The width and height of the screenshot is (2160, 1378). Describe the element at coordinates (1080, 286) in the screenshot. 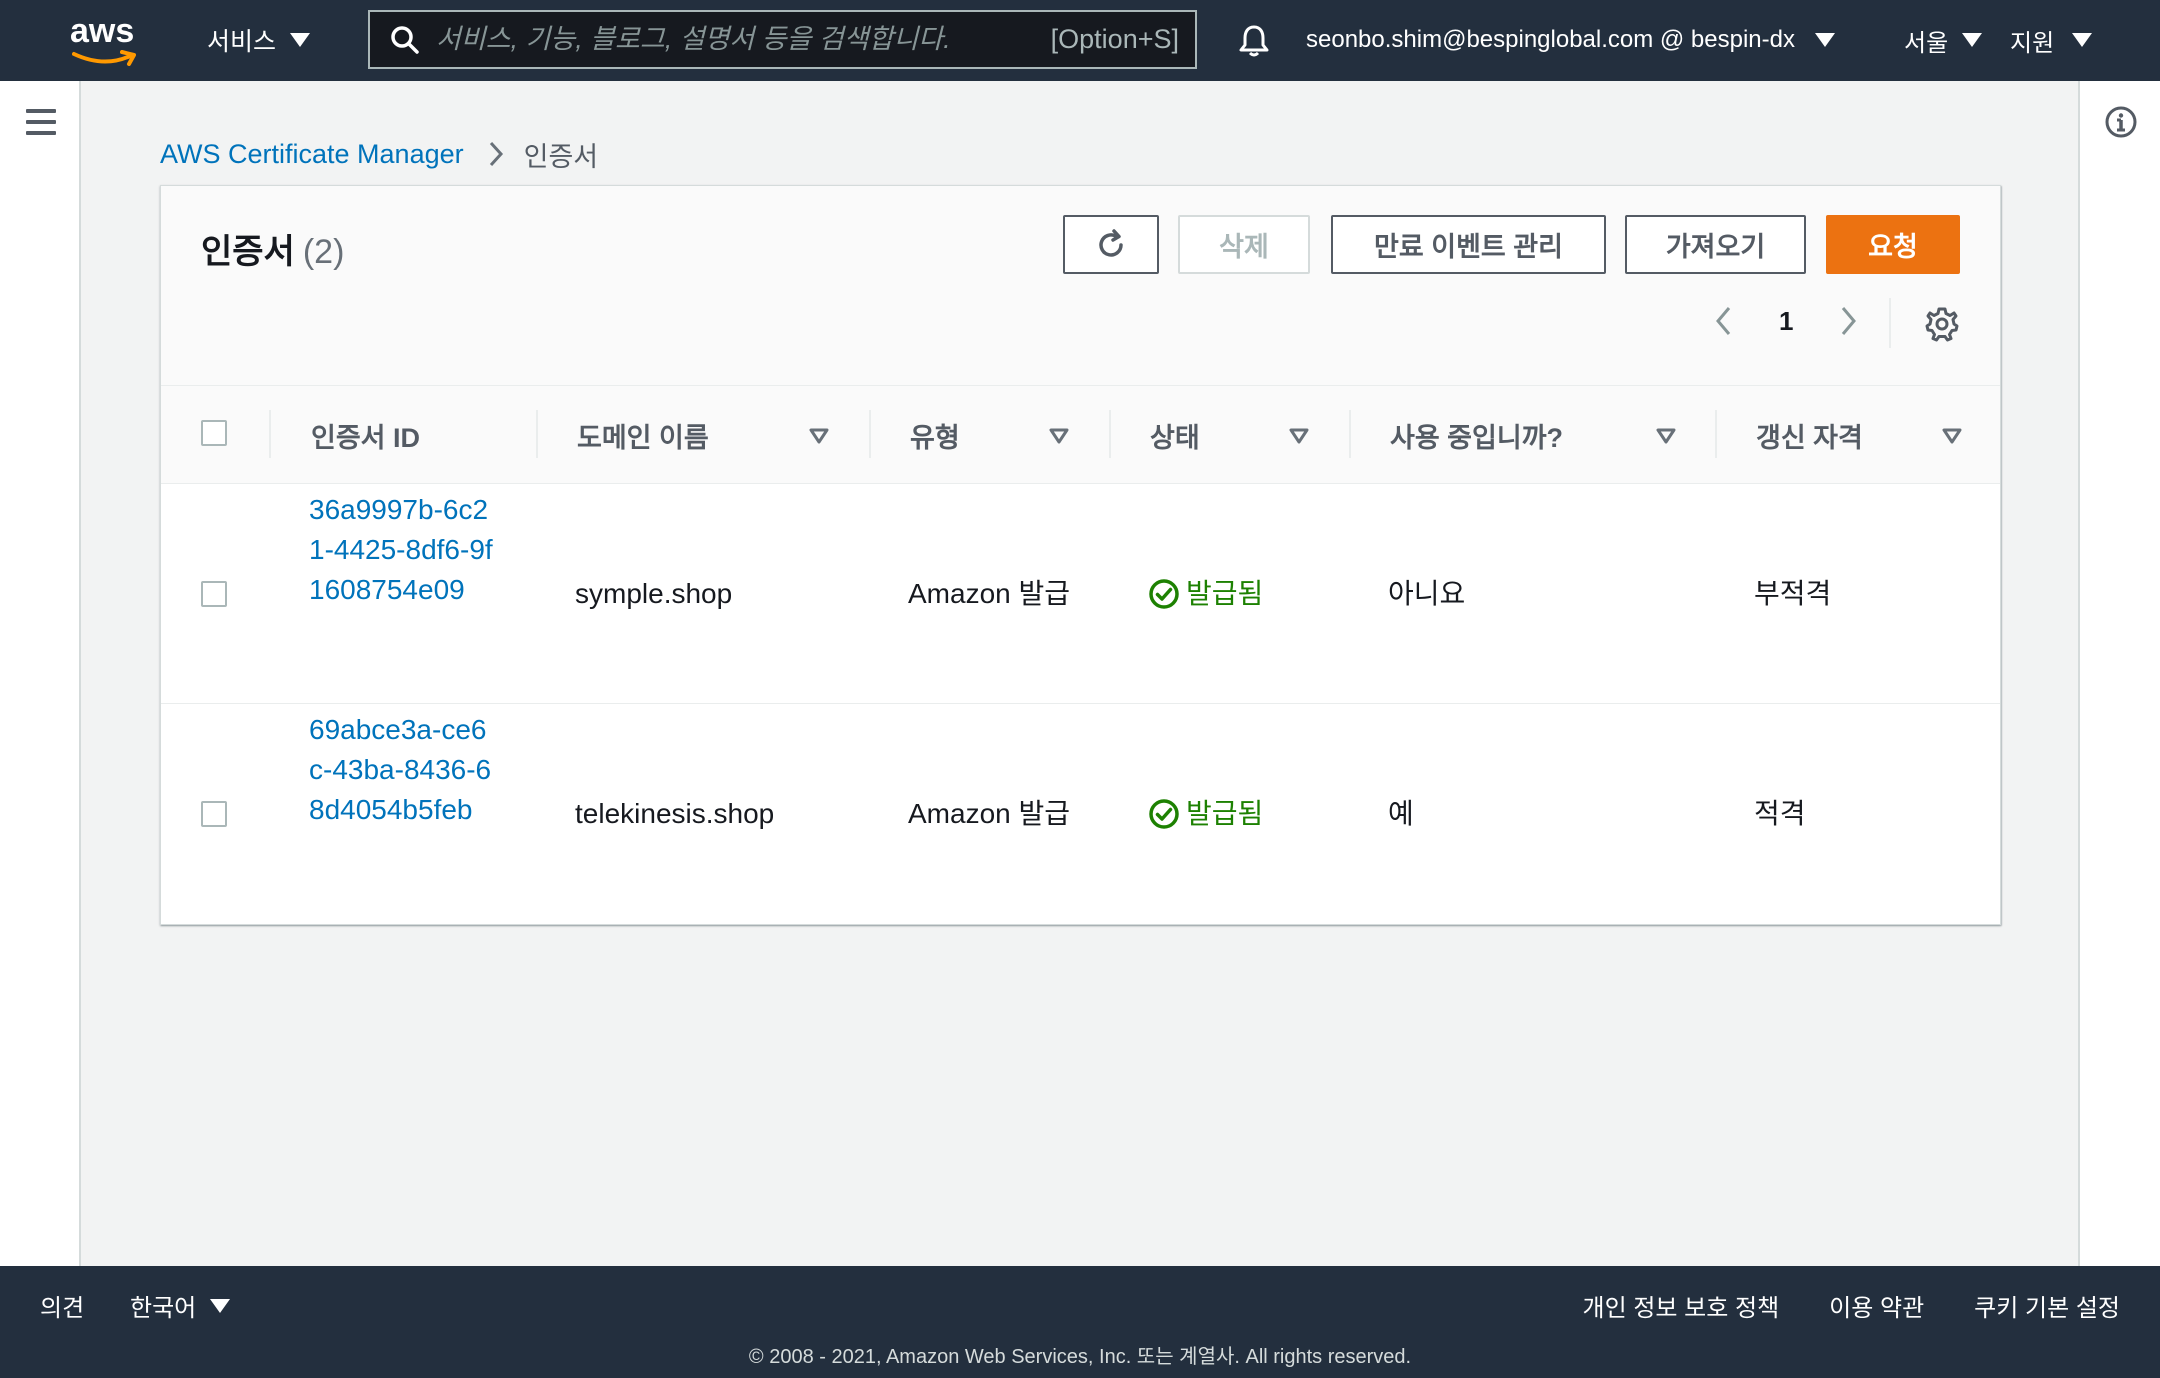

I see `card-header: 인증서 (2) 삭제 만료 이벤트 관리 가져오기 요청 1` at that location.